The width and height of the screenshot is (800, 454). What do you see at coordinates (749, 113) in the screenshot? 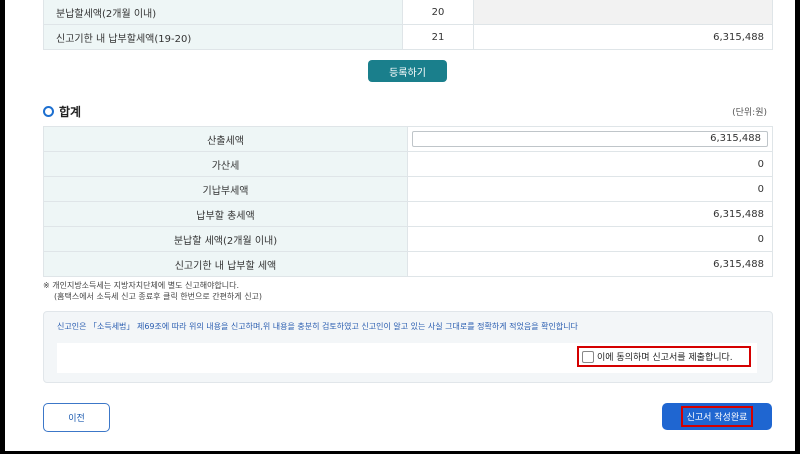
I see `unit-label: (단위:원)` at bounding box center [749, 113].